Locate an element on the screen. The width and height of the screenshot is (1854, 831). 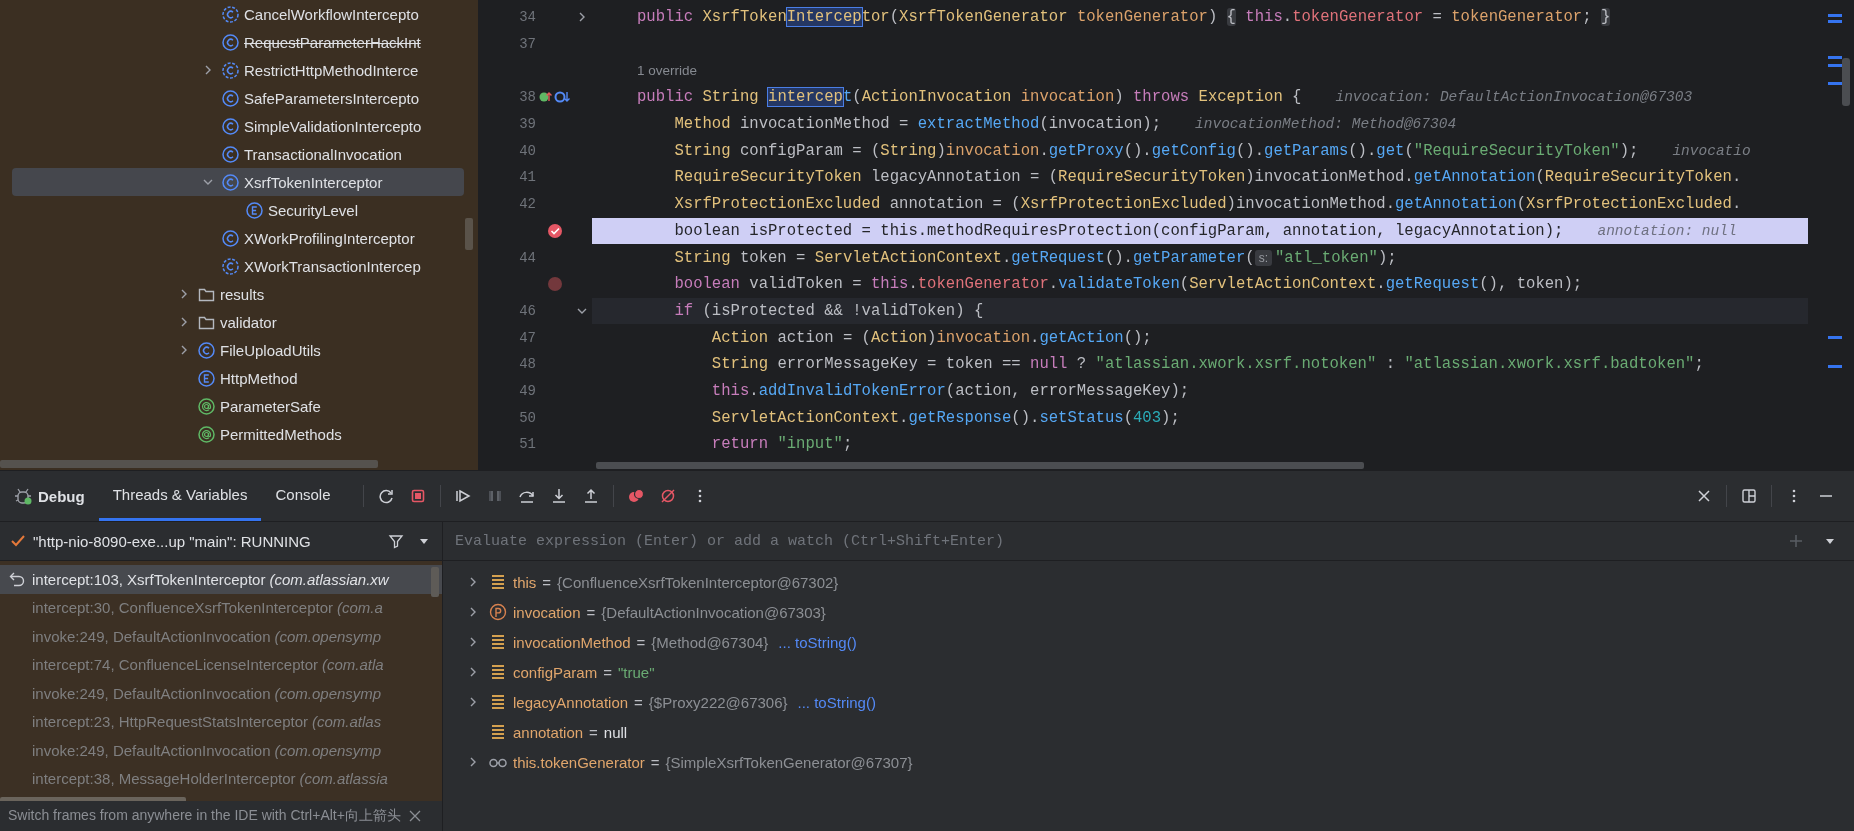
step-out-icon is located at coordinates (590, 496).